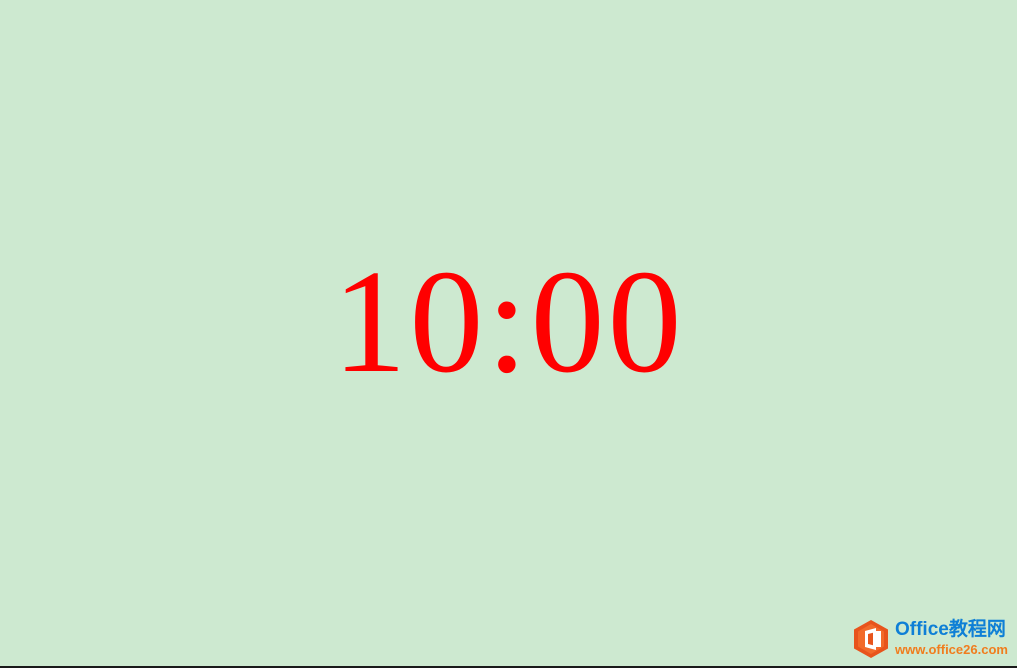 This screenshot has height=668, width=1017. I want to click on watermark-url: www.office26.com, so click(951, 649).